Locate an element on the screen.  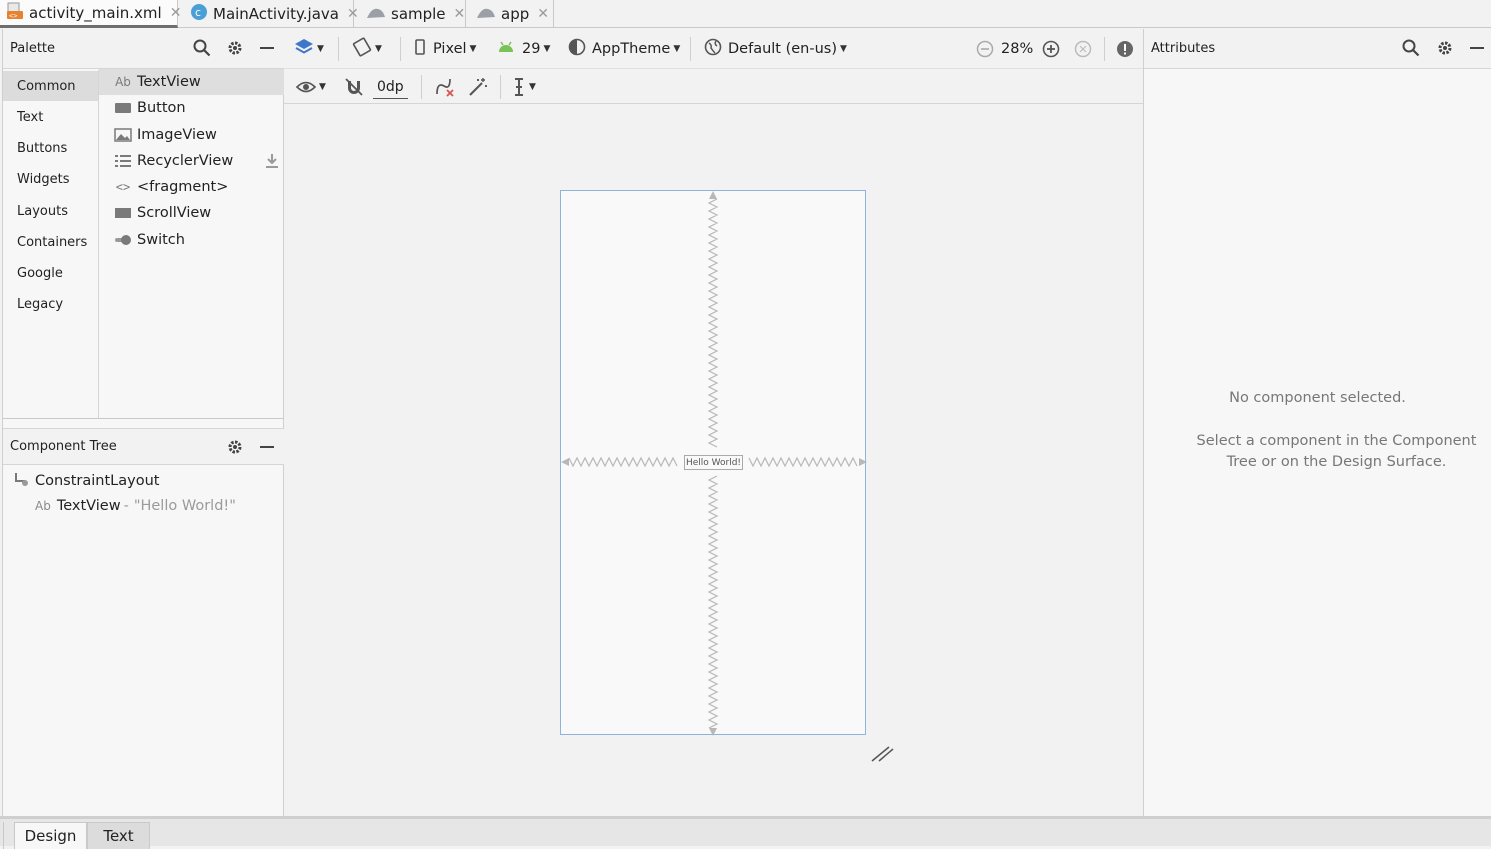
component-tree-title: Component Tree is located at coordinates (63, 446).